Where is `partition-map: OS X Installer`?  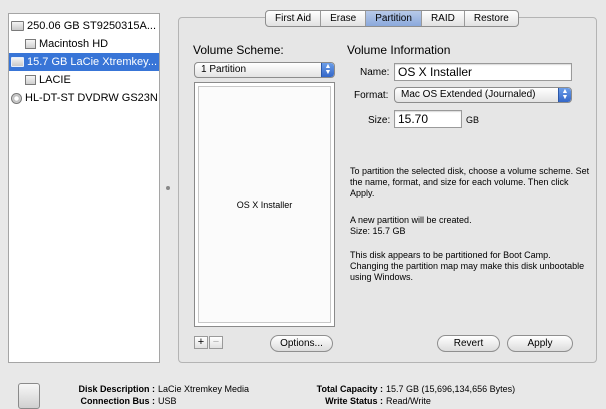
partition-map: OS X Installer is located at coordinates (264, 204).